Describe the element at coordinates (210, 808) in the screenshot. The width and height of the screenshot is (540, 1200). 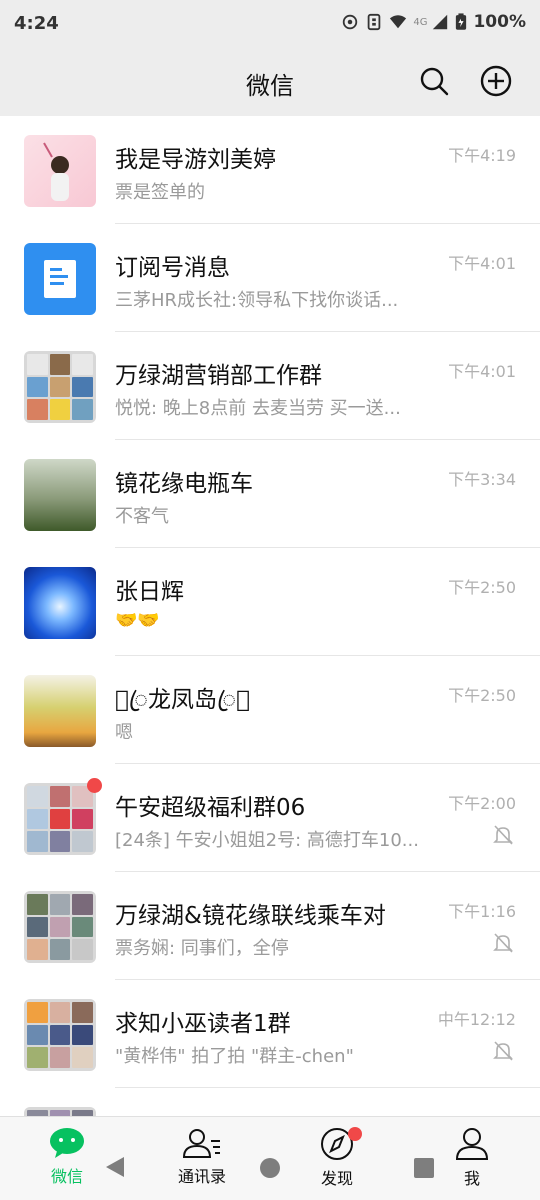
I see `chat-name: 午安超级福利群06` at that location.